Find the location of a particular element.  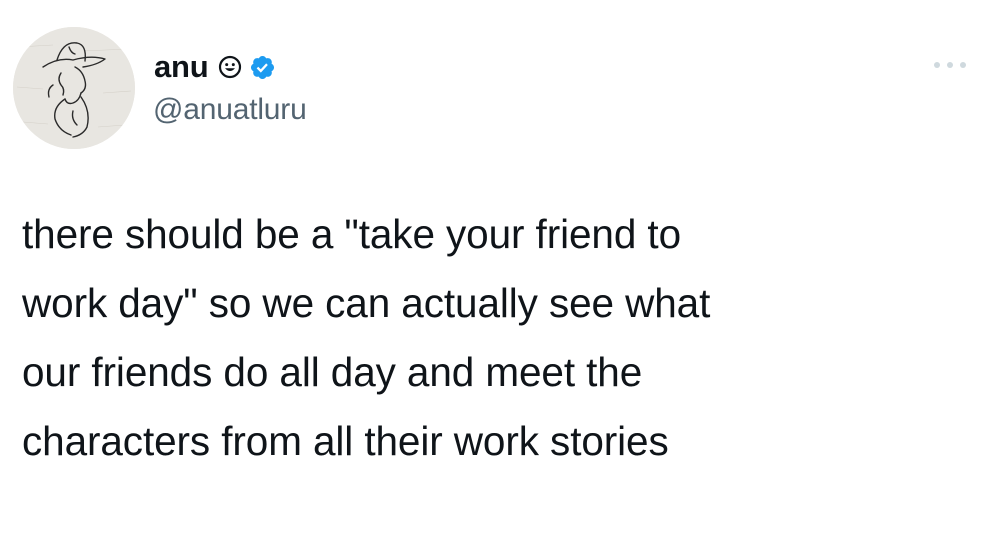

cowboy-sketch-avatar-icon is located at coordinates (74, 88).